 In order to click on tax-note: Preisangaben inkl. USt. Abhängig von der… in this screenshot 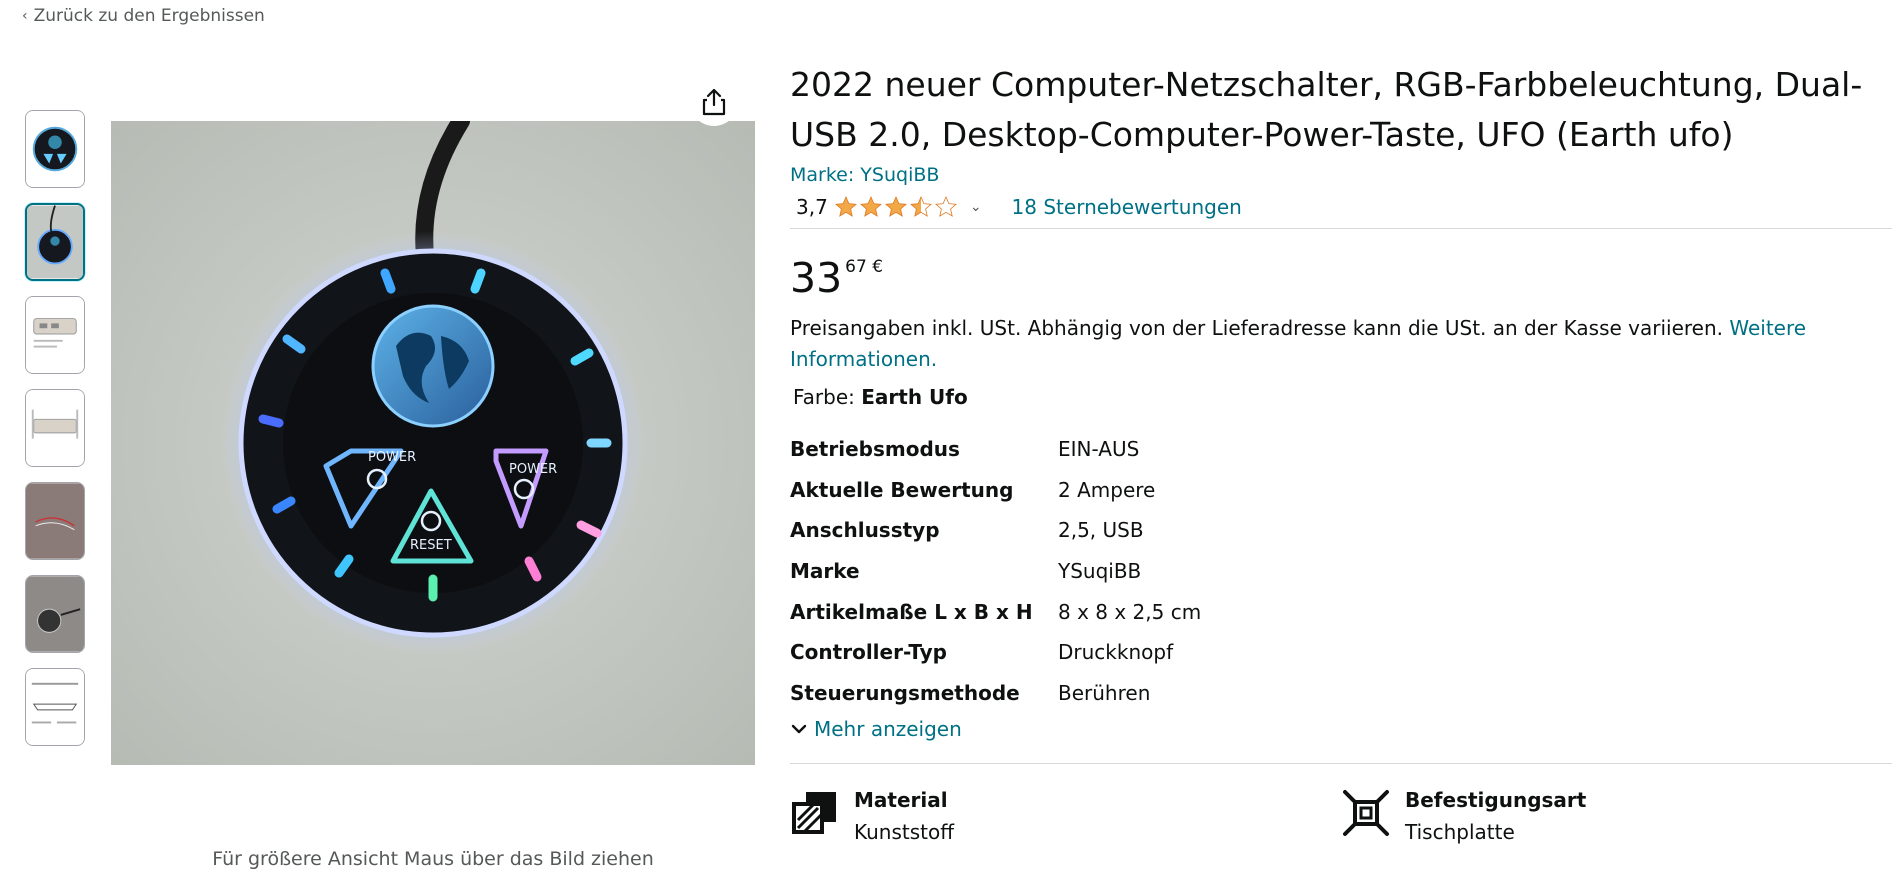, I will do `click(1340, 344)`.